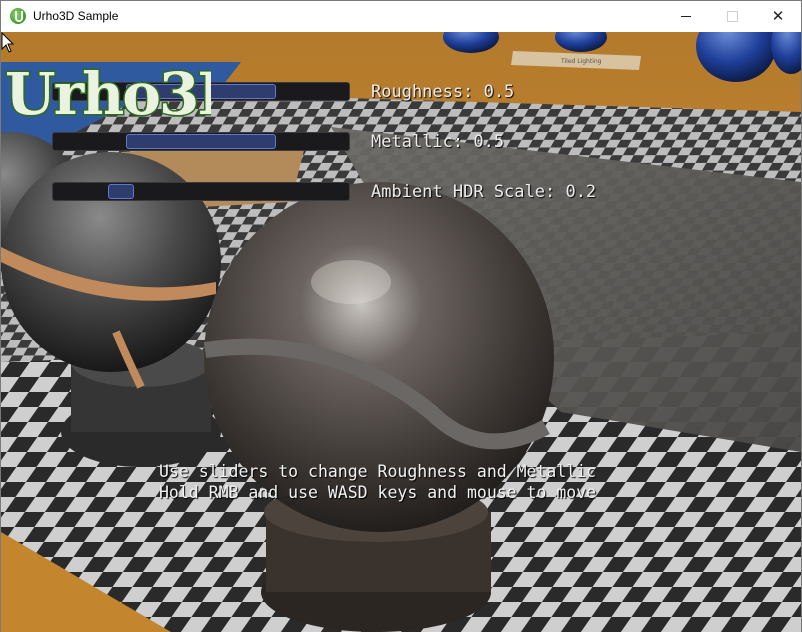 This screenshot has height=632, width=802. I want to click on maximize-button, so click(732, 16).